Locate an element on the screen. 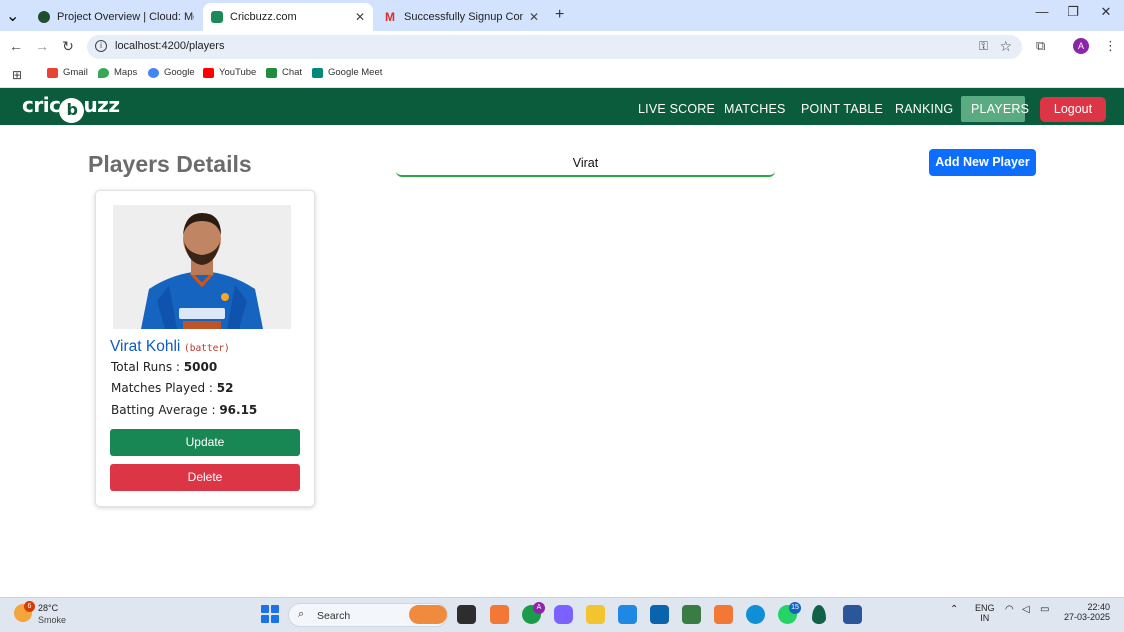 The height and width of the screenshot is (632, 1124). stat-label: Matches Played : is located at coordinates (164, 388).